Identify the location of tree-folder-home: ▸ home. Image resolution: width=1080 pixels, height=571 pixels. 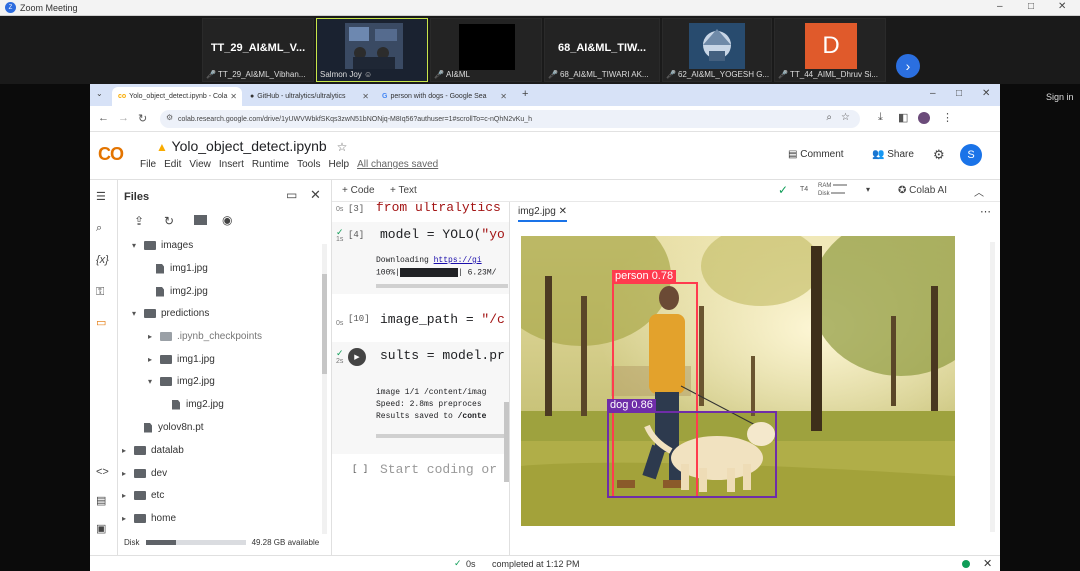
(149, 518).